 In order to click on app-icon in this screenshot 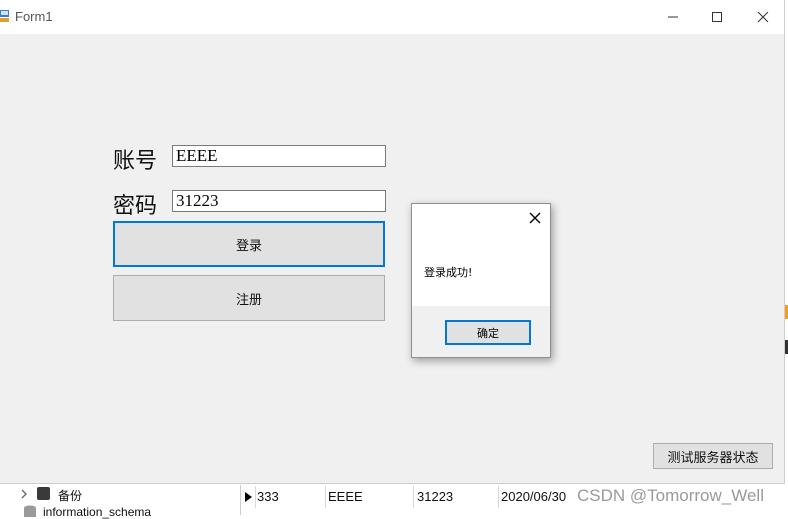, I will do `click(4, 16)`.